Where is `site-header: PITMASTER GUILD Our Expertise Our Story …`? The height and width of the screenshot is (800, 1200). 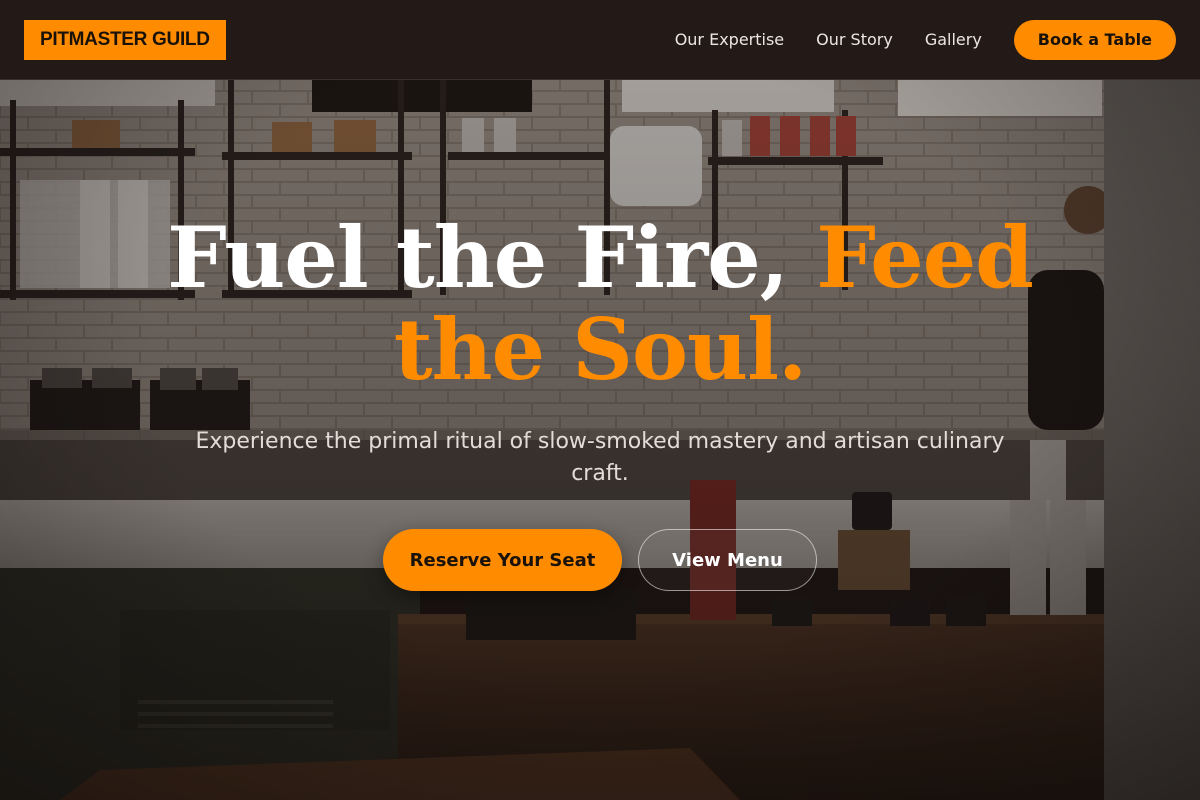 site-header: PITMASTER GUILD Our Expertise Our Story … is located at coordinates (600, 40).